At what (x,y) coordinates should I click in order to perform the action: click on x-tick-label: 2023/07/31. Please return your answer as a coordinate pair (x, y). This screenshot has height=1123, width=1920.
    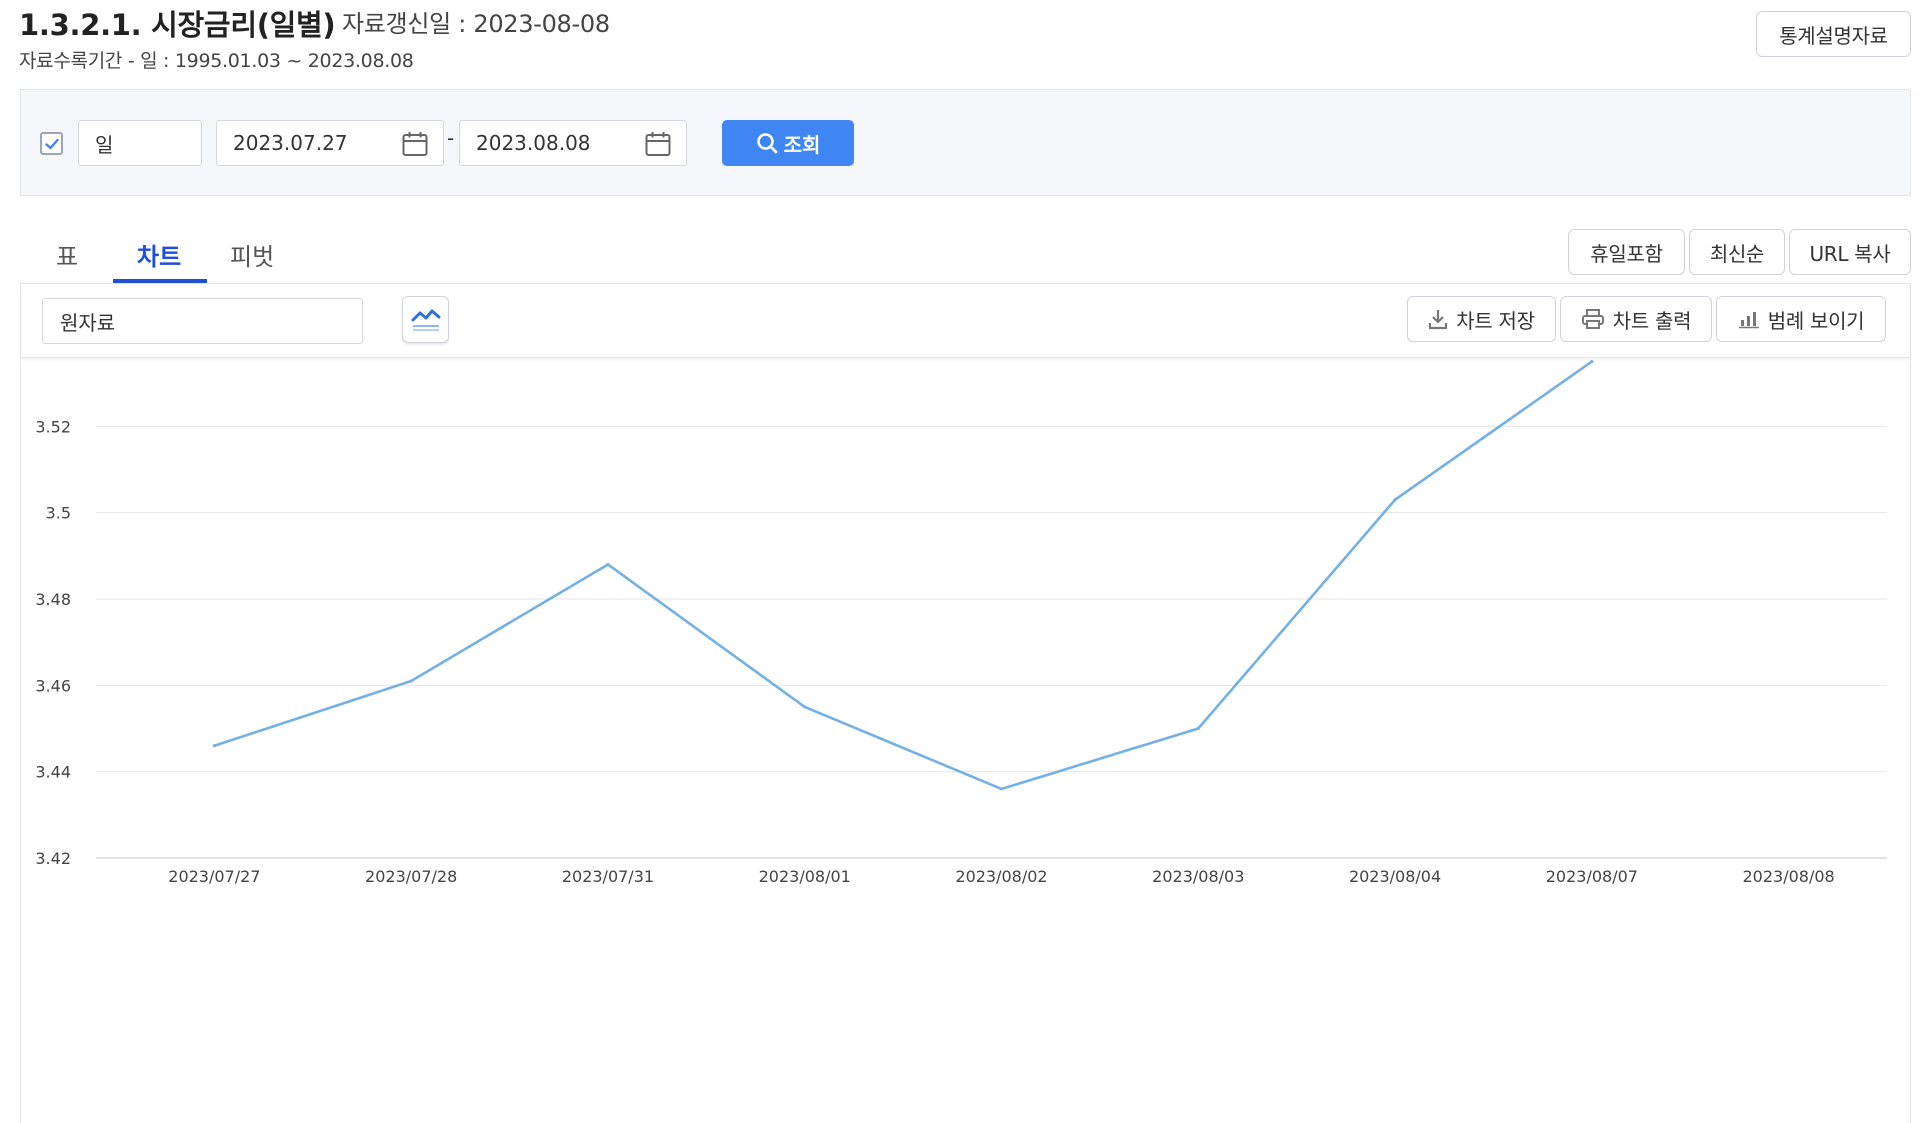
    Looking at the image, I should click on (608, 876).